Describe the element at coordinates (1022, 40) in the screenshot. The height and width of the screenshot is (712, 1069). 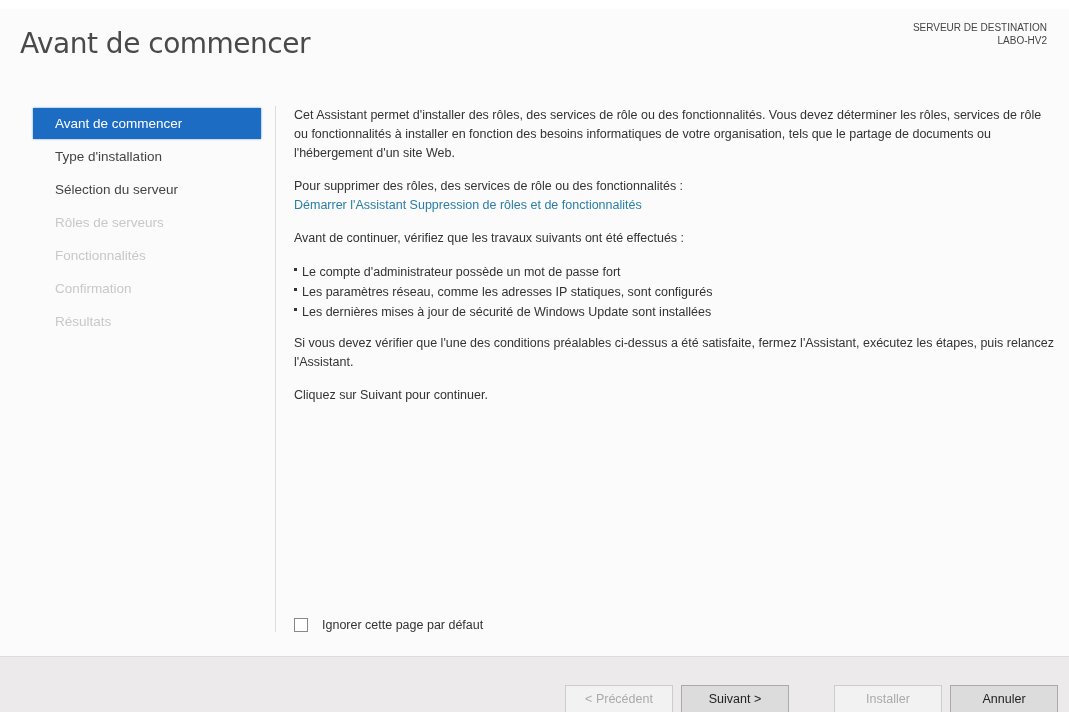
I see `destination-server: LABO-HV2` at that location.